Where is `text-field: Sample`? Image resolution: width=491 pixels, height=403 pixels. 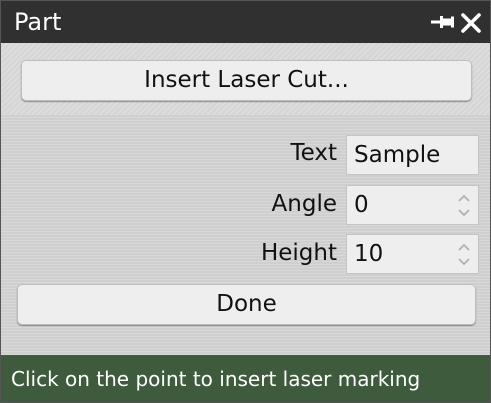
text-field: Sample is located at coordinates (412, 155).